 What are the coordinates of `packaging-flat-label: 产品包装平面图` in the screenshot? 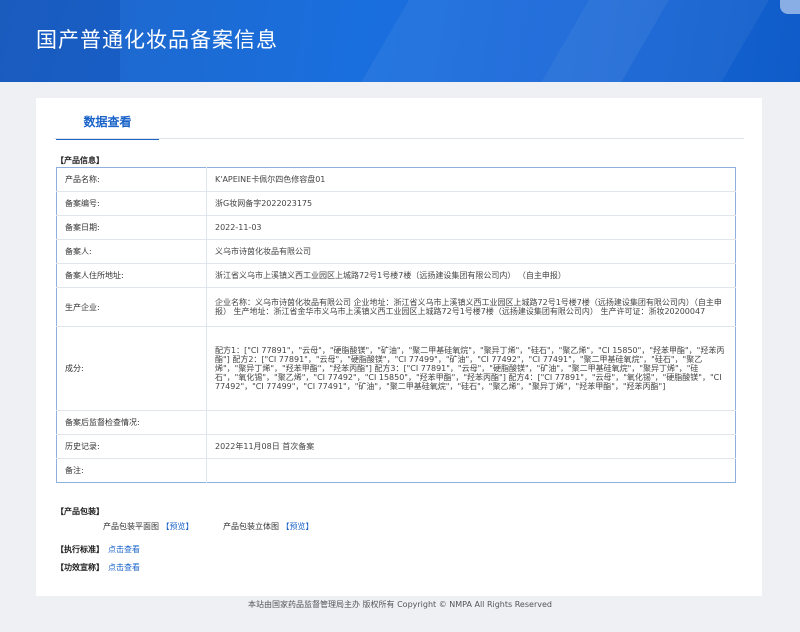 It's located at (131, 526).